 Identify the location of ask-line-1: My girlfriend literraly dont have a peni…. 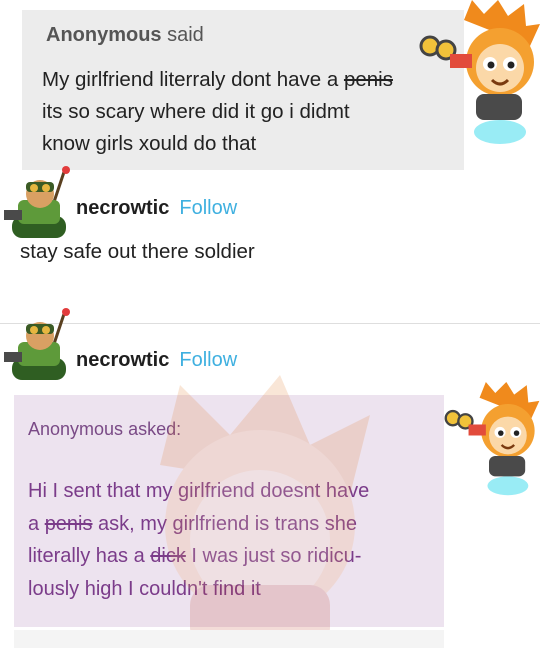
(252, 80).